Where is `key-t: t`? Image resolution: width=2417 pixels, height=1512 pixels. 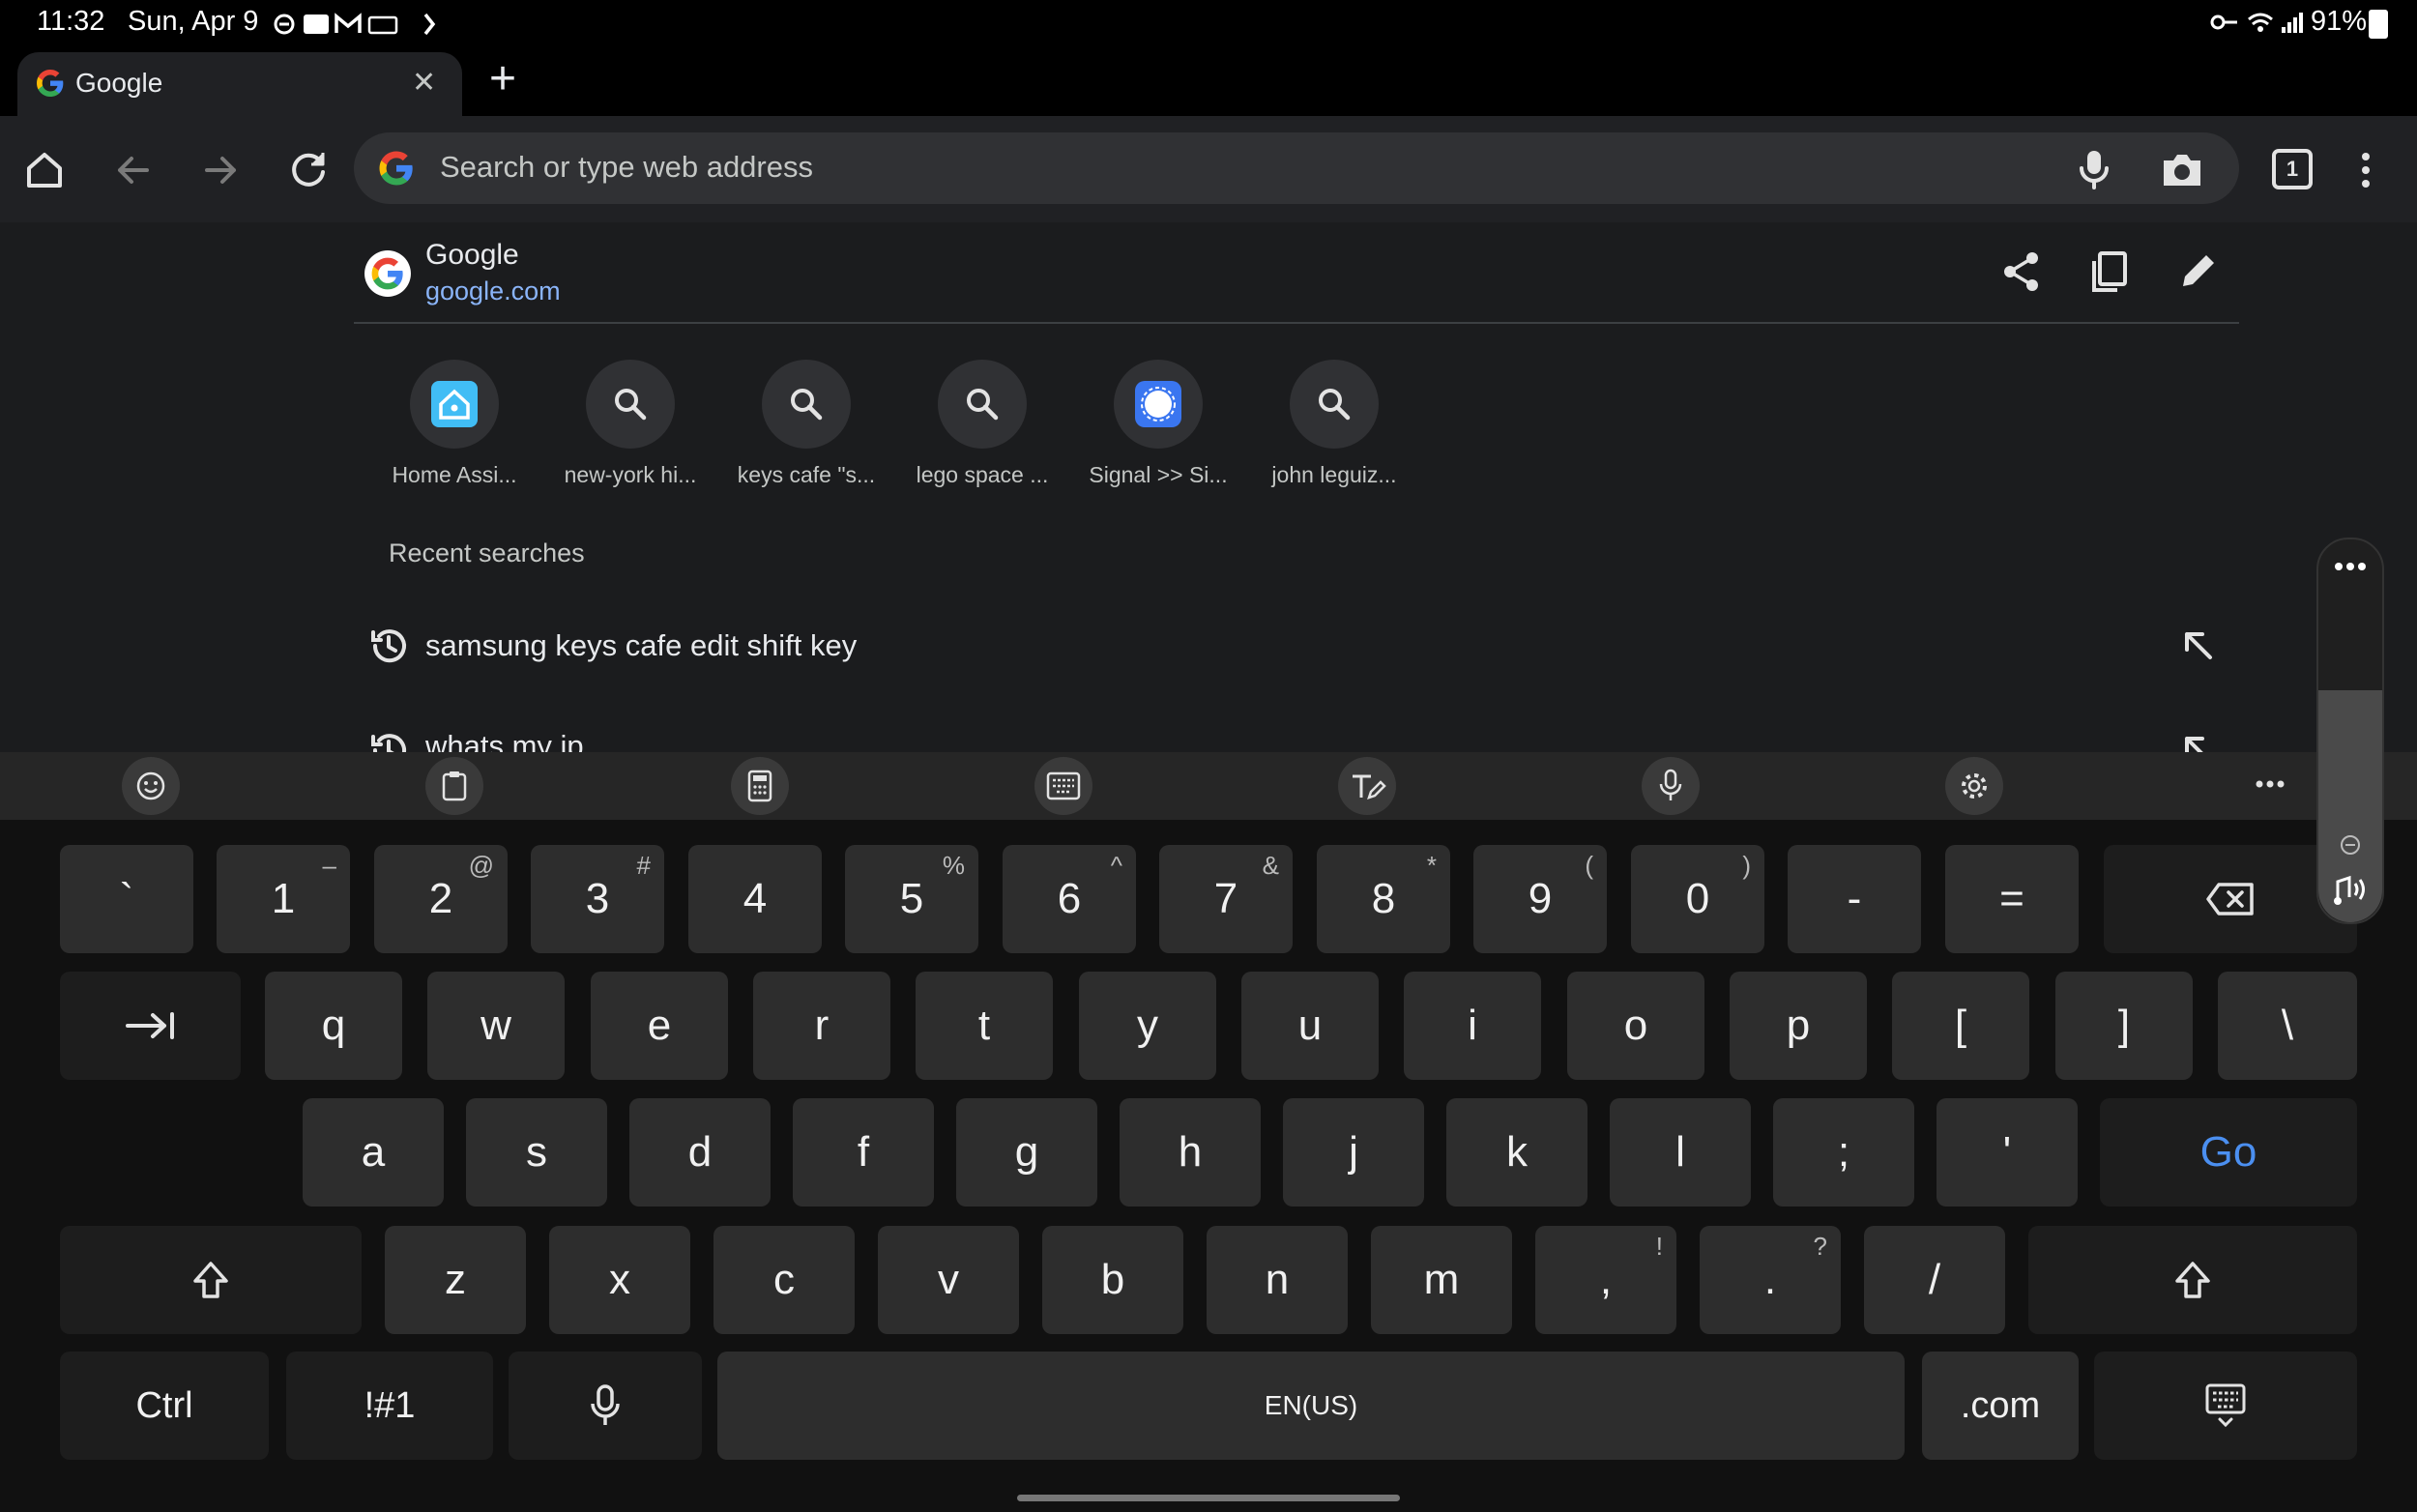
key-t: t is located at coordinates (984, 1026).